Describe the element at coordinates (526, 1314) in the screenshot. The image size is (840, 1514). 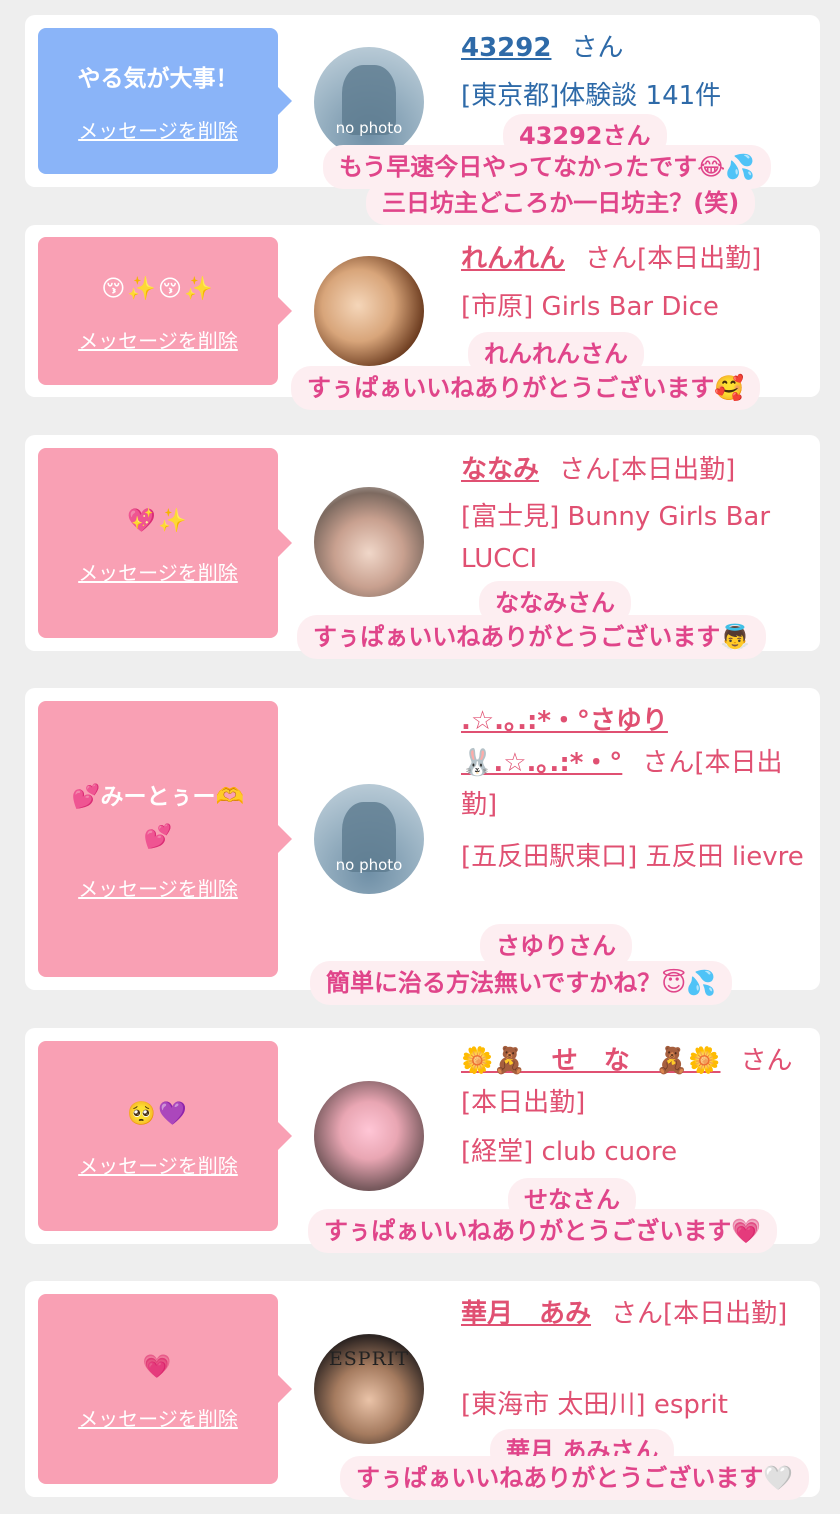
I see `user-name-link: 華月 あみ` at that location.